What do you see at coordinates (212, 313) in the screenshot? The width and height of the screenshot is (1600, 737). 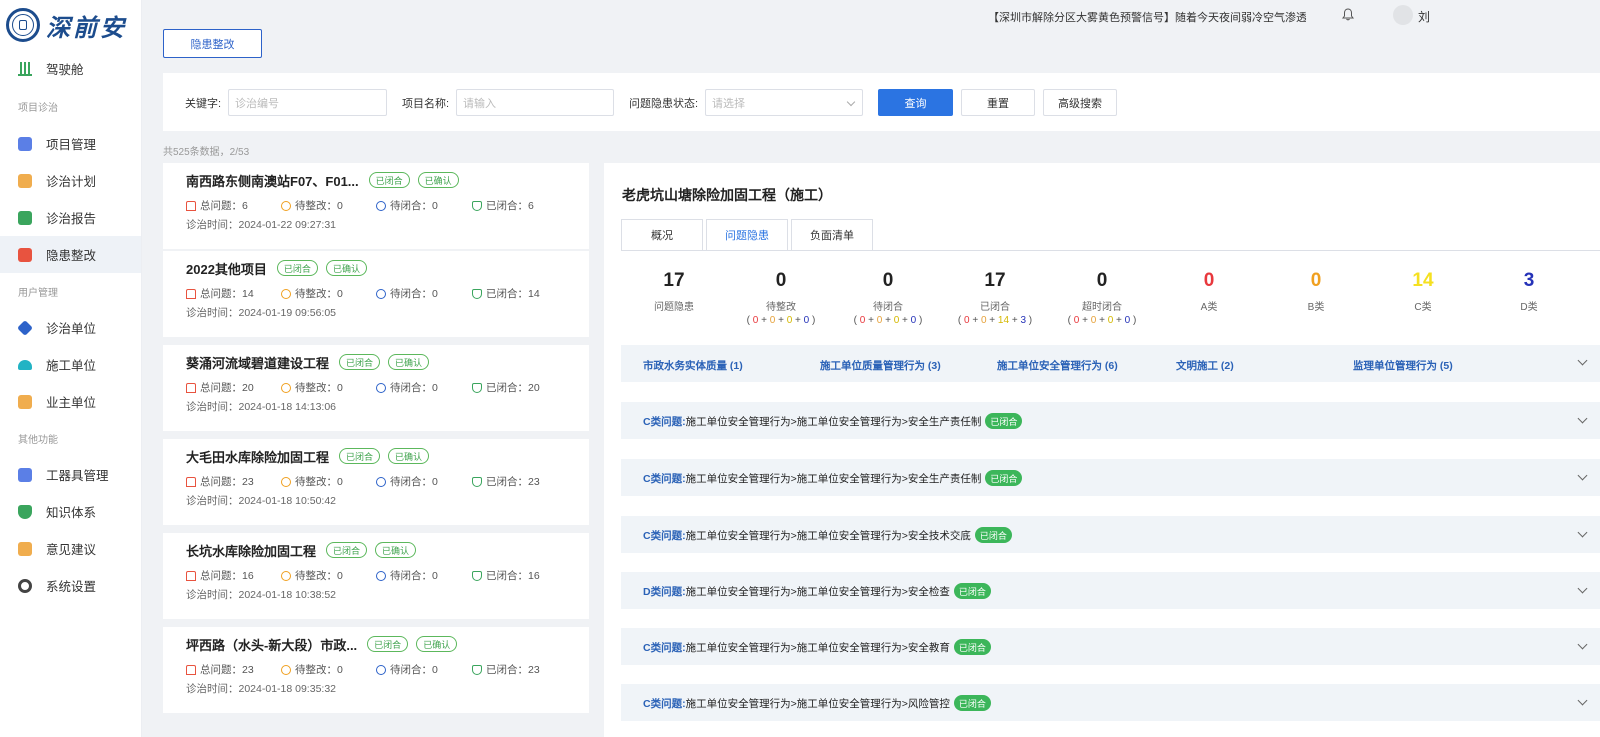 I see `time-label: 诊治时间：` at bounding box center [212, 313].